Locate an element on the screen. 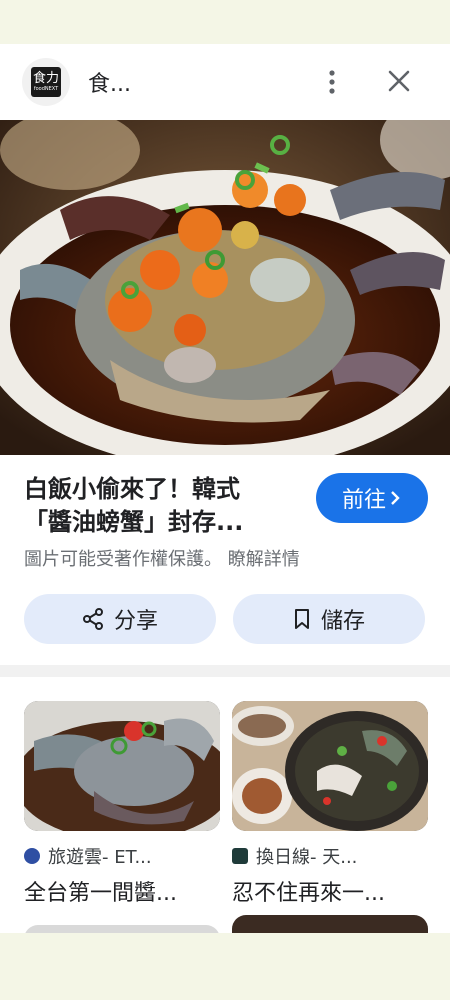 Image resolution: width=450 pixels, height=1000 pixels. visit-button: 前往 is located at coordinates (372, 498).